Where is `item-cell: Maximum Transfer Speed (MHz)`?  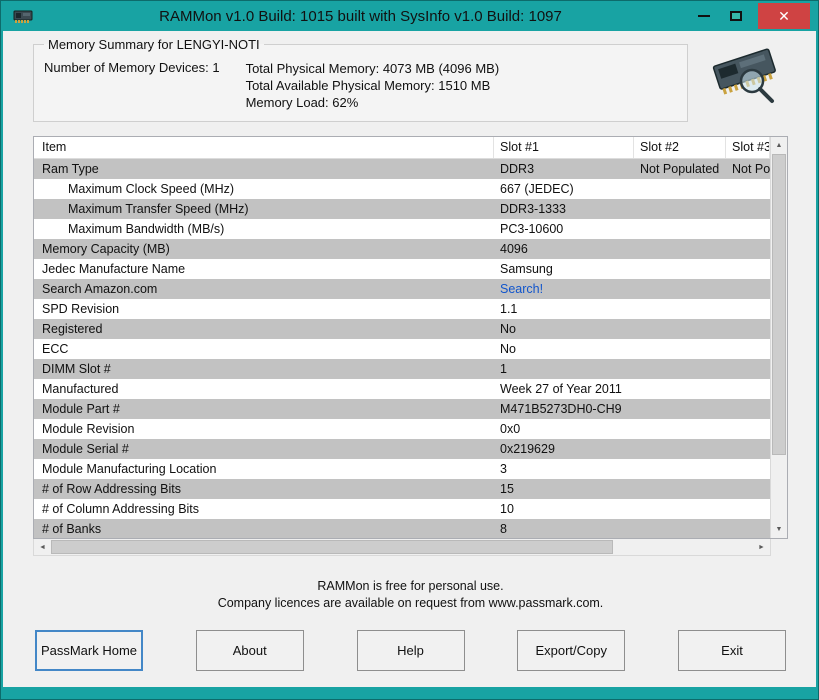
item-cell: Maximum Transfer Speed (MHz) is located at coordinates (158, 209).